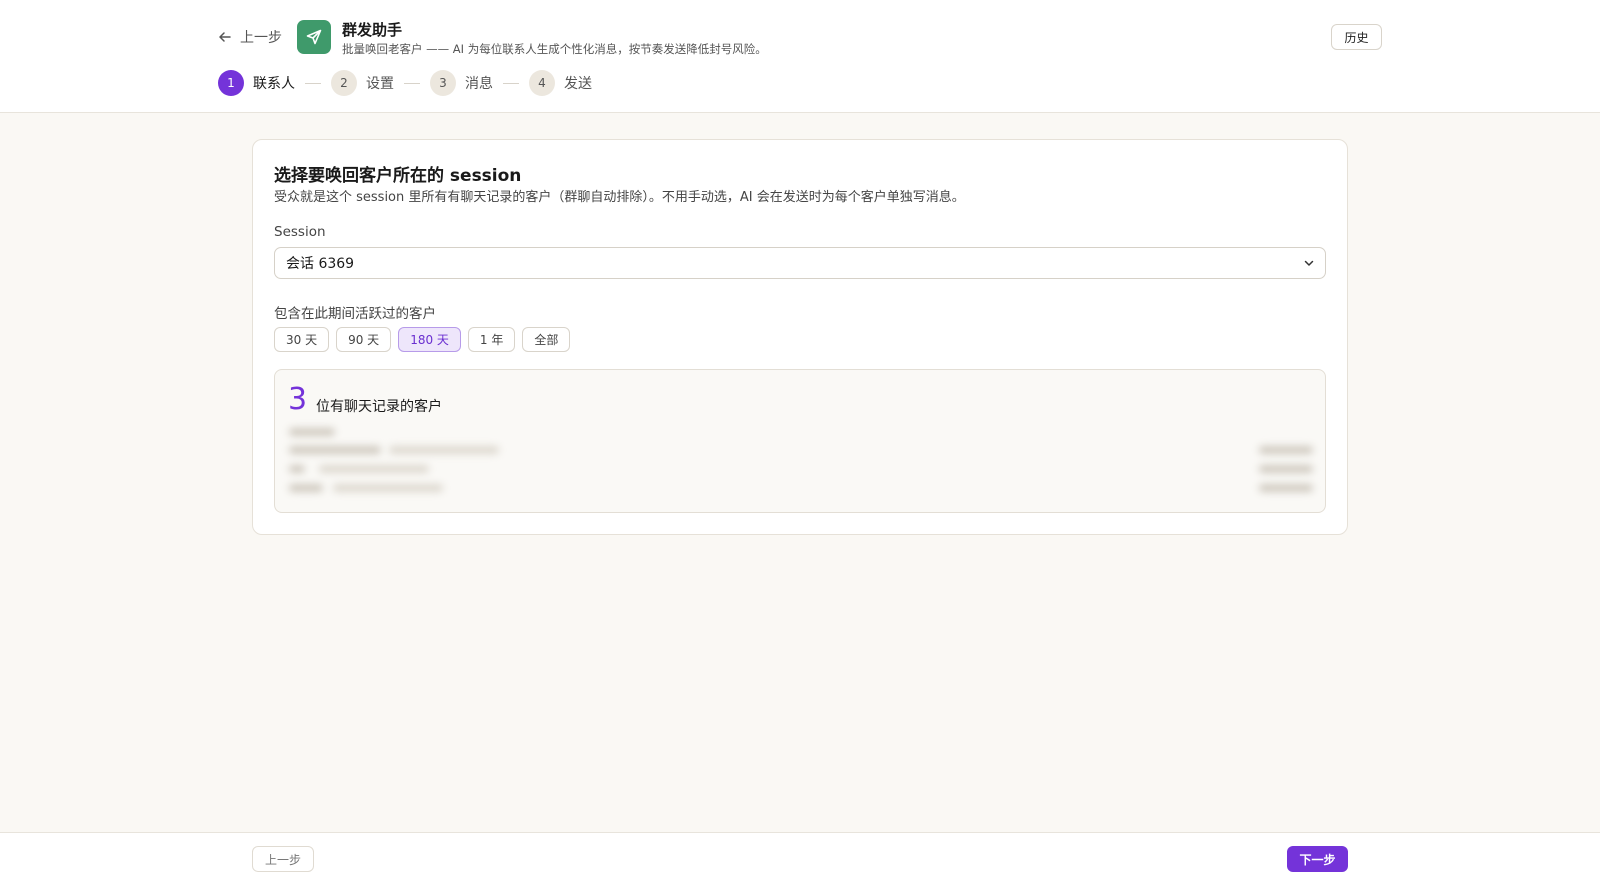 This screenshot has height=884, width=1600. What do you see at coordinates (461, 83) in the screenshot?
I see `step-message: 3 消息` at bounding box center [461, 83].